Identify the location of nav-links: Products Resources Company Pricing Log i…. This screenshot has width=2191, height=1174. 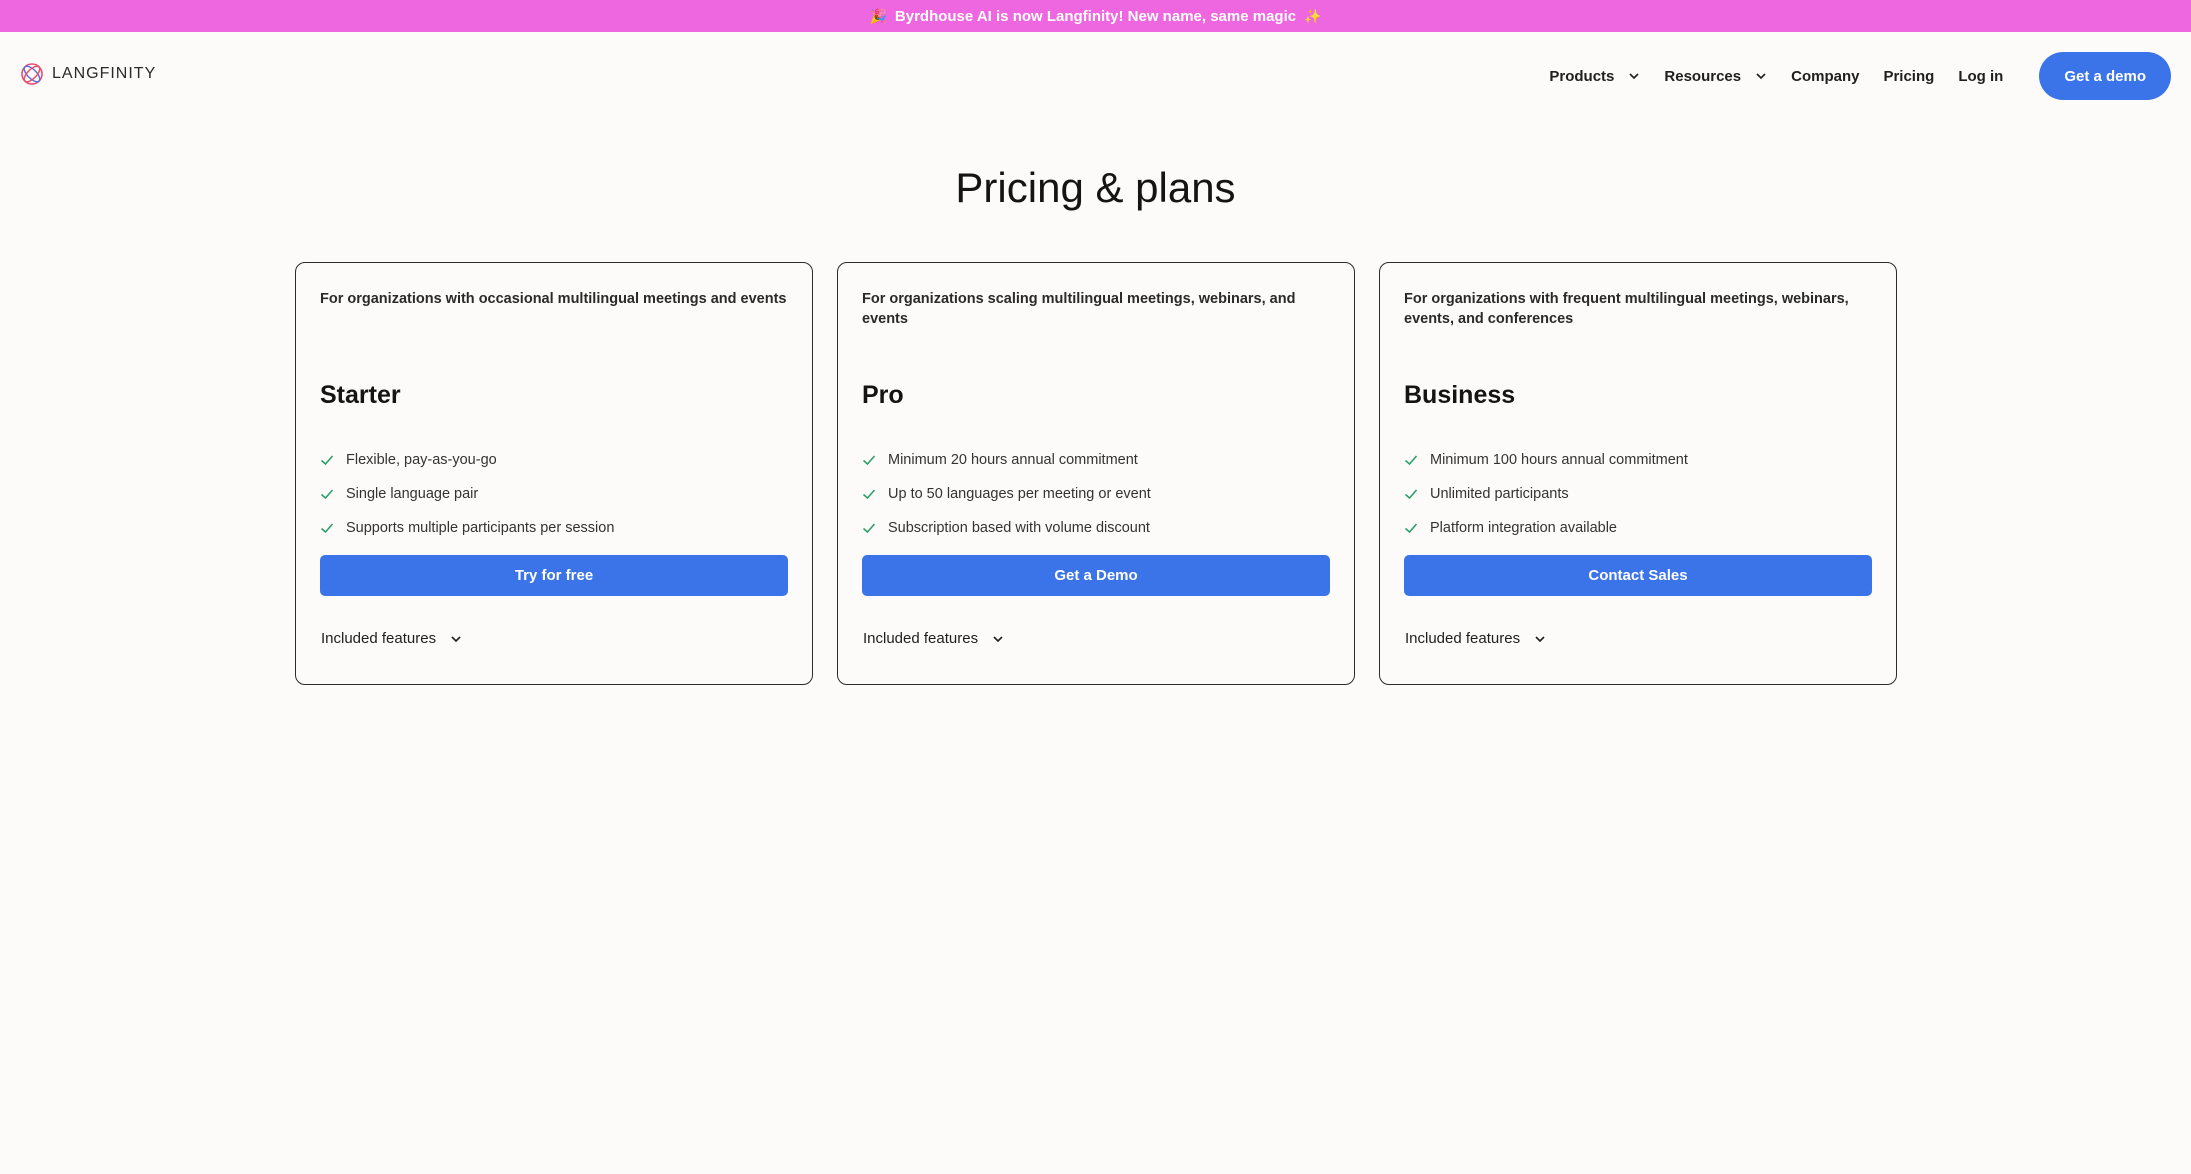
(1860, 76).